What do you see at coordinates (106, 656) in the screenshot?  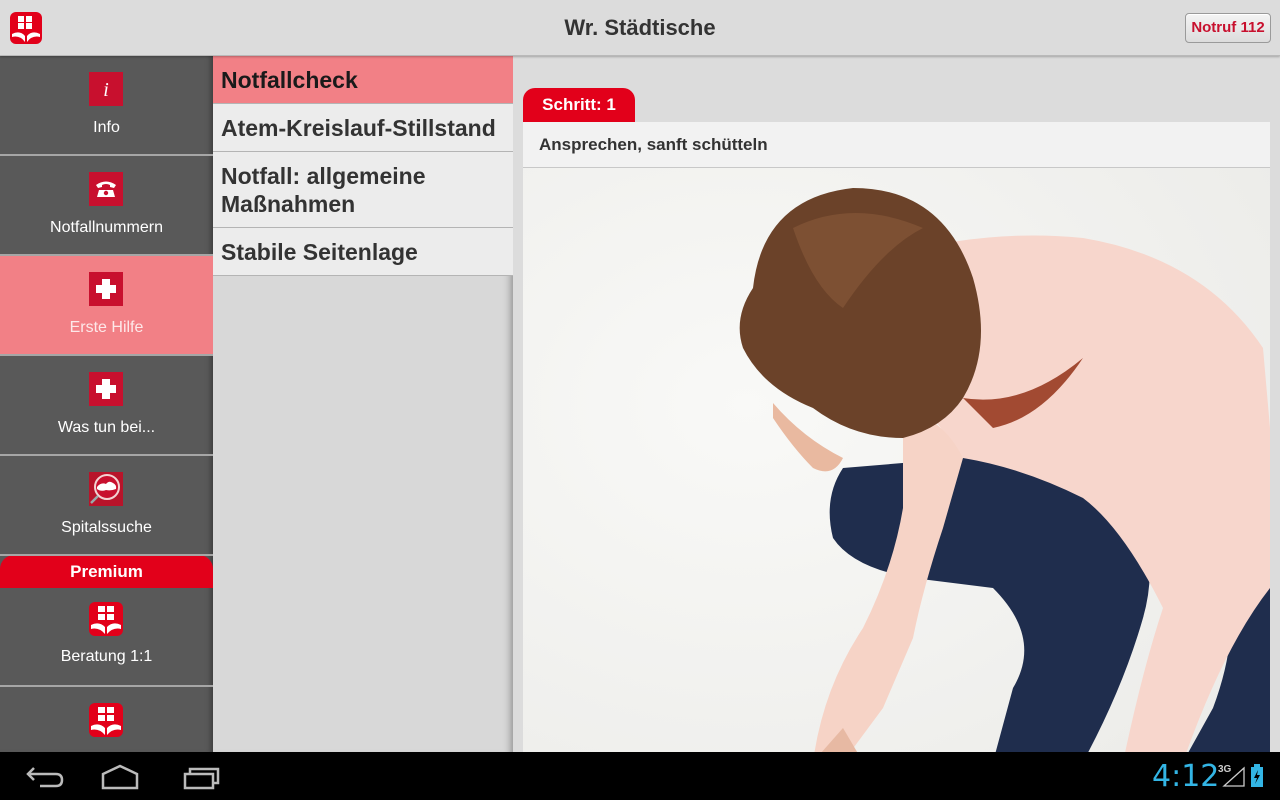 I see `nav-item-label: Beratung 1:1` at bounding box center [106, 656].